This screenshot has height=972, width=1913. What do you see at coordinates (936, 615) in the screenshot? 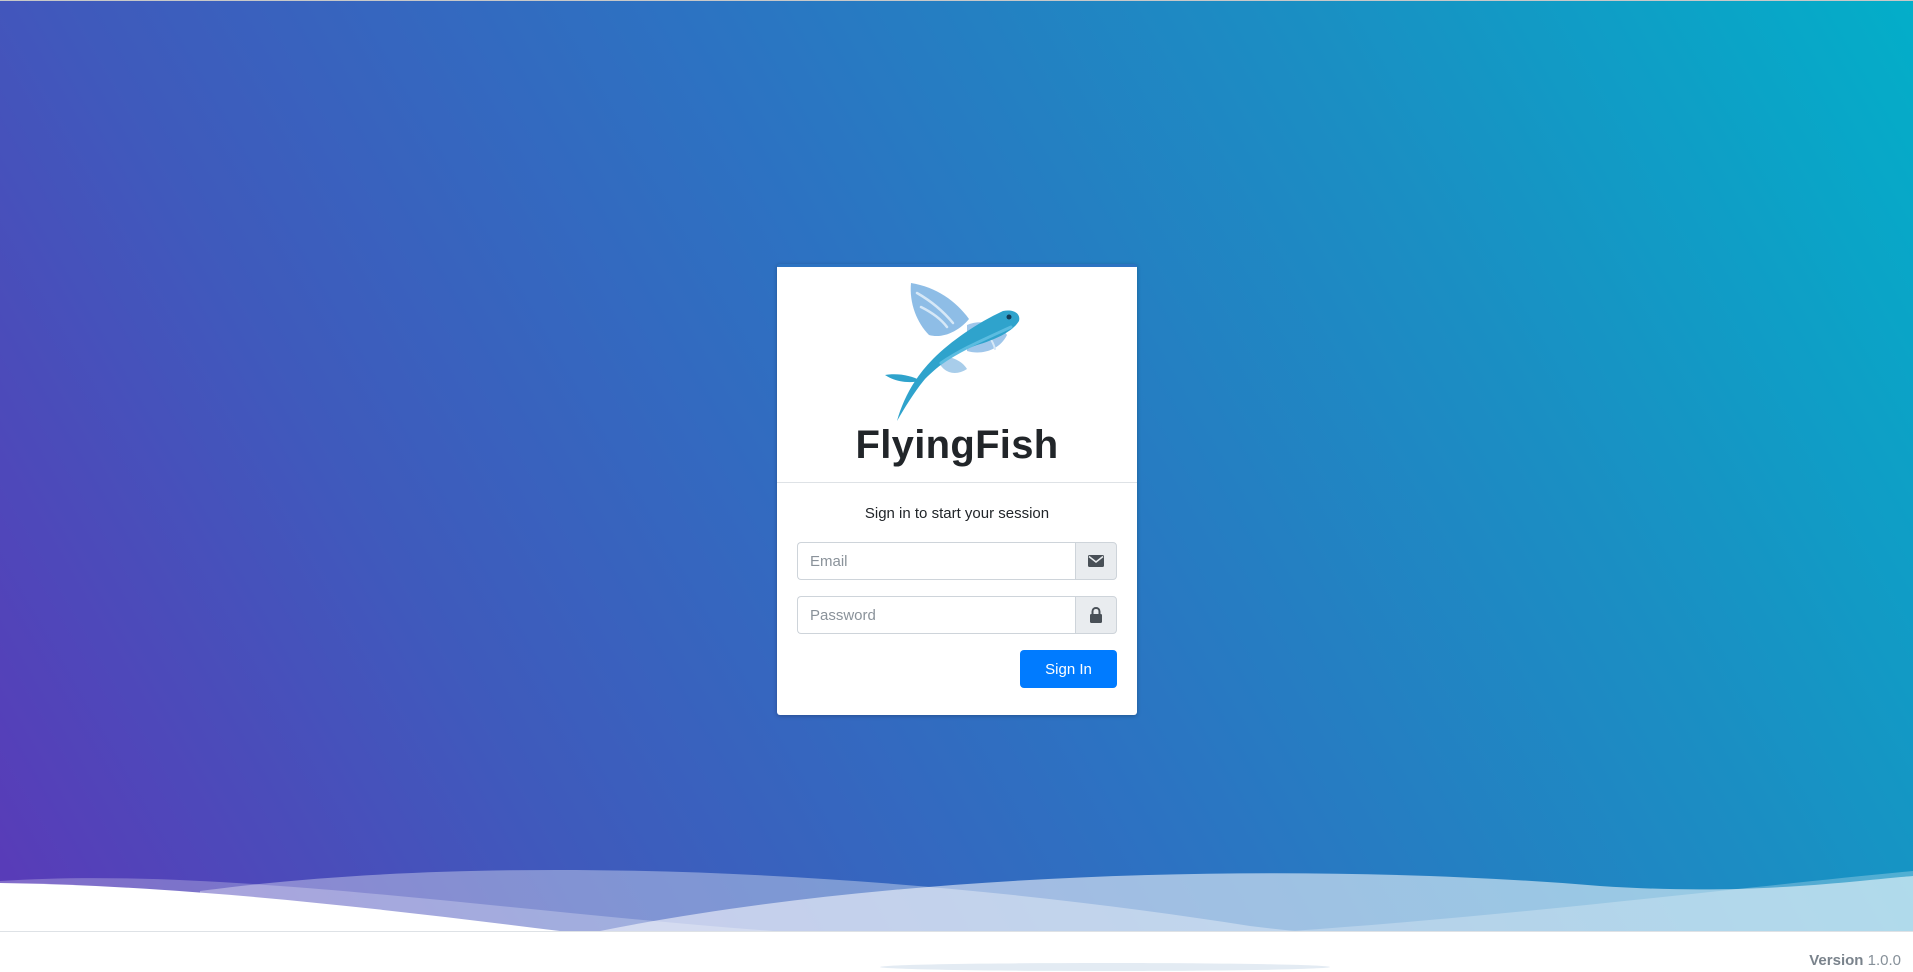
I see `password-input` at bounding box center [936, 615].